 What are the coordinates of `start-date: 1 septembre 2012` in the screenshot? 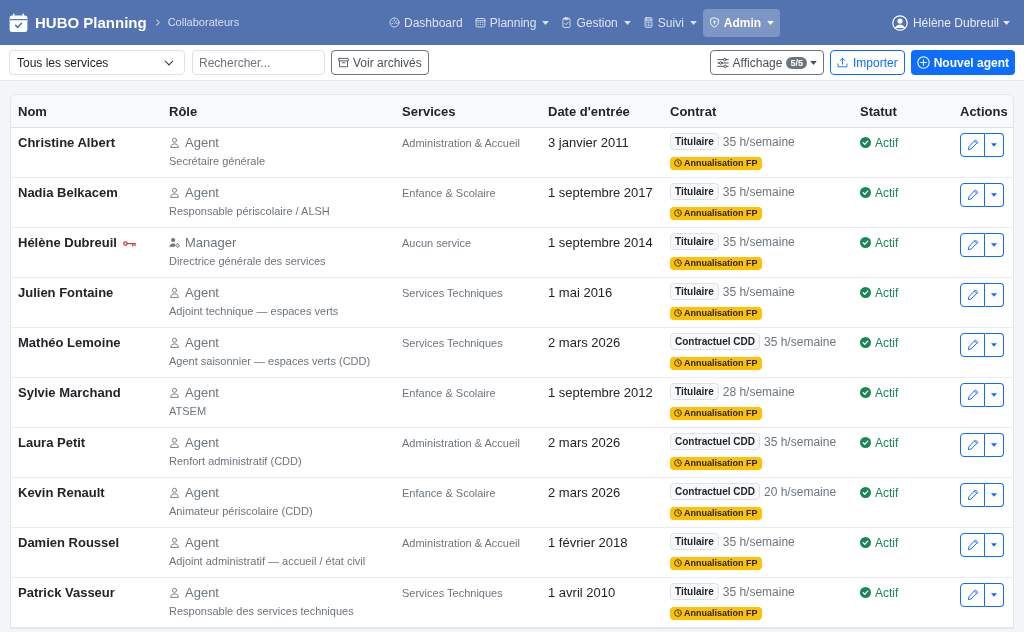 It's located at (600, 392).